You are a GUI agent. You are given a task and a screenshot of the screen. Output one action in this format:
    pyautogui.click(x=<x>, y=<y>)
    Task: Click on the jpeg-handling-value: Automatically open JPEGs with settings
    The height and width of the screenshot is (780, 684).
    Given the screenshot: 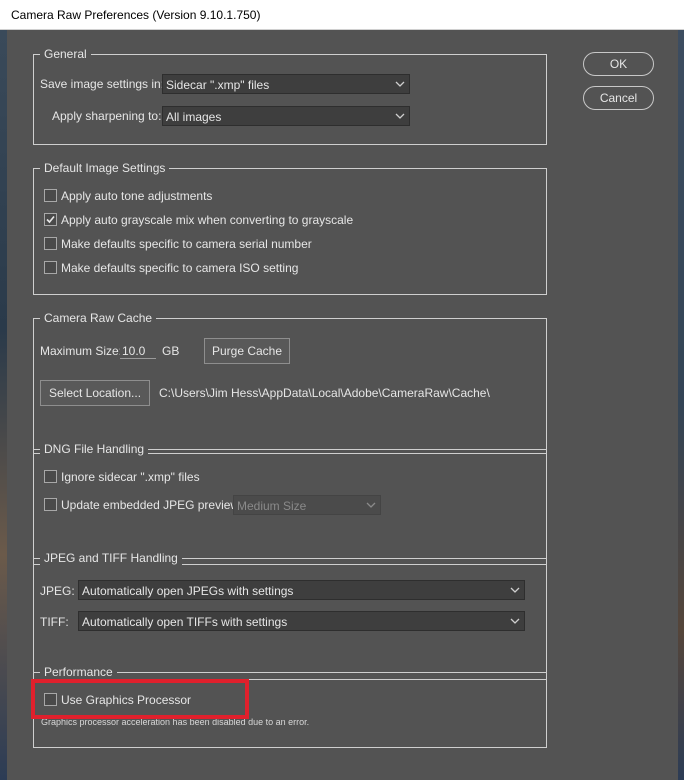 What is the action you would take?
    pyautogui.click(x=188, y=591)
    